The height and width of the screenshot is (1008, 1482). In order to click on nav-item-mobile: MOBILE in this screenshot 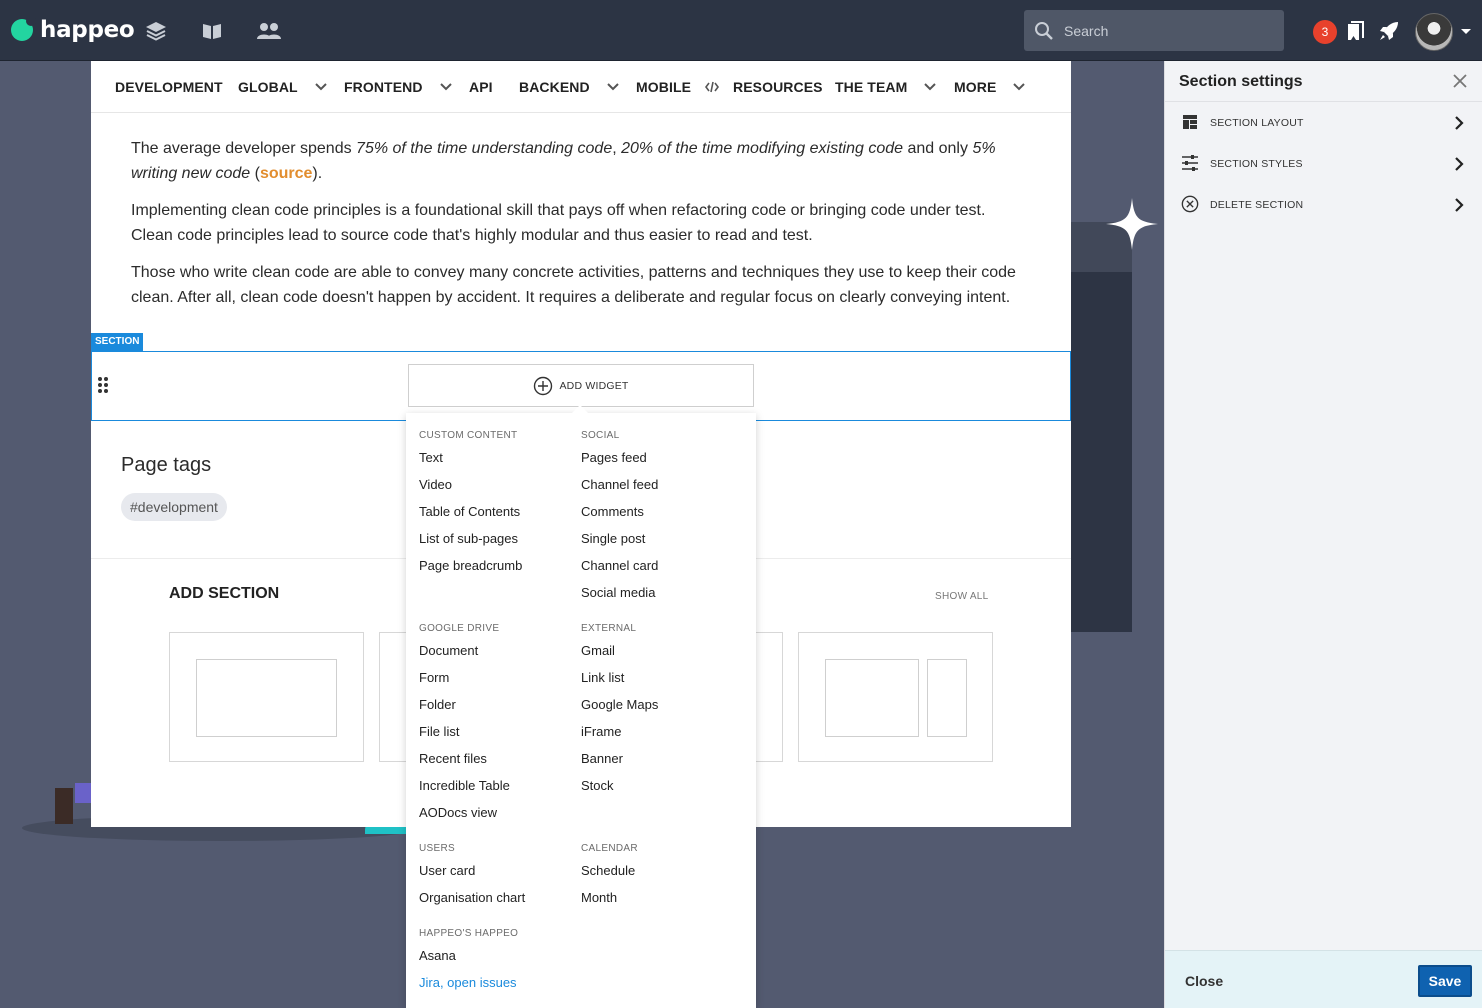, I will do `click(678, 87)`.